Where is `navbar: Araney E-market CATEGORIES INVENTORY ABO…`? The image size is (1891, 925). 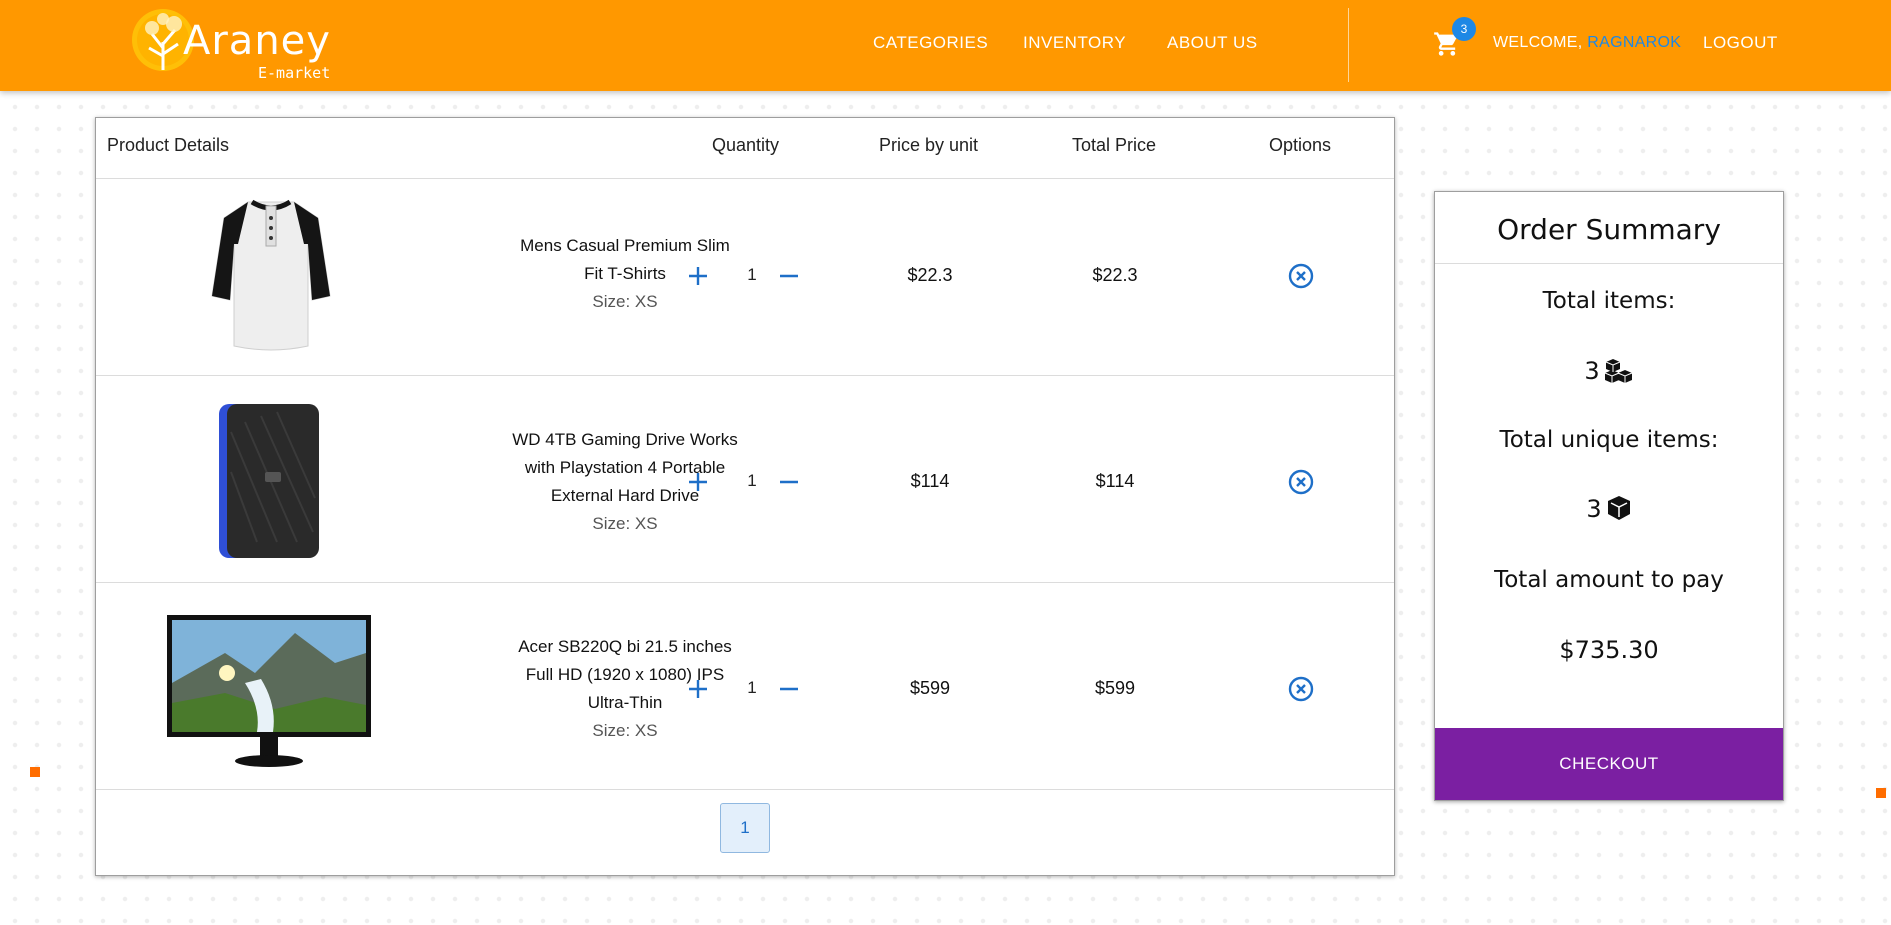 navbar: Araney E-market CATEGORIES INVENTORY ABO… is located at coordinates (945, 45).